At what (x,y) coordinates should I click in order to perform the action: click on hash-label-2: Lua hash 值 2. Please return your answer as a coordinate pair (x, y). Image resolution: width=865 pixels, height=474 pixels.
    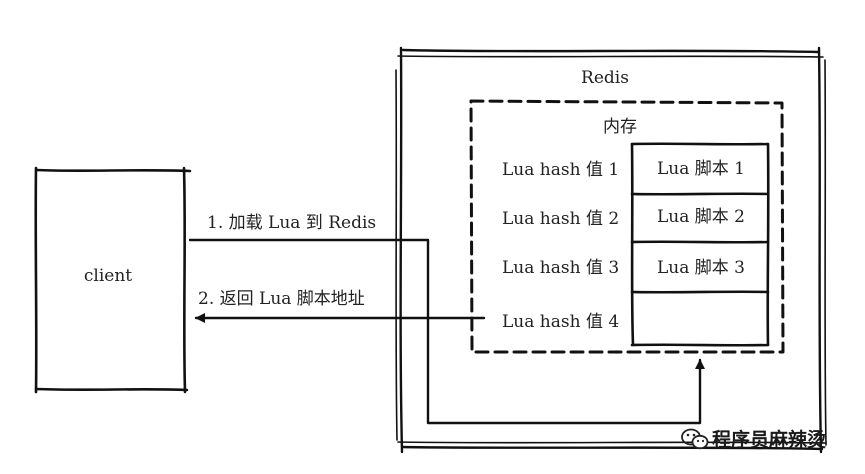
    Looking at the image, I should click on (560, 219).